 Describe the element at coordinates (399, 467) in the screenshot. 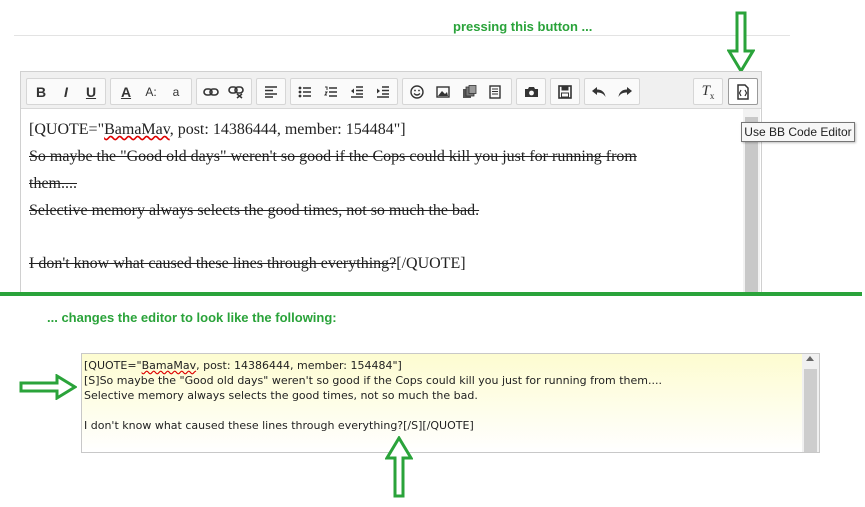

I see `up-arrow-icon` at that location.